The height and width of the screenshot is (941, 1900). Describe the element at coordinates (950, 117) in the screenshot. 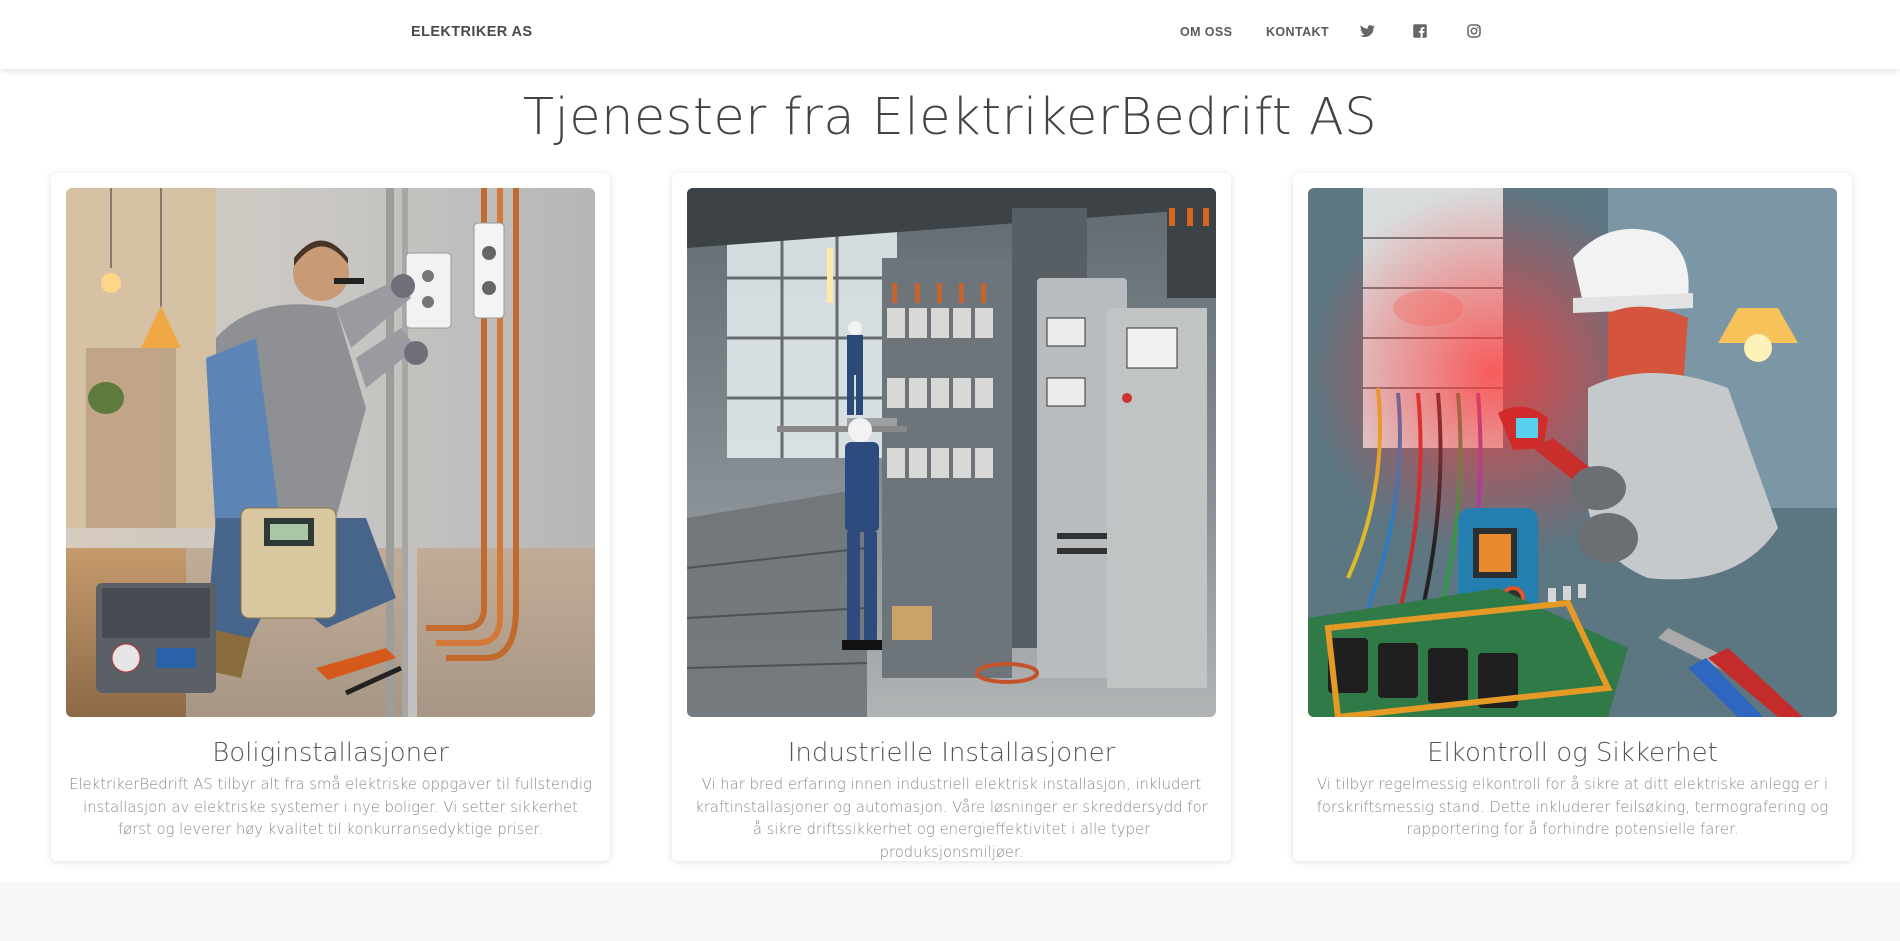

I see `page-title: Tjenester fra ElektrikerBedrift AS` at that location.